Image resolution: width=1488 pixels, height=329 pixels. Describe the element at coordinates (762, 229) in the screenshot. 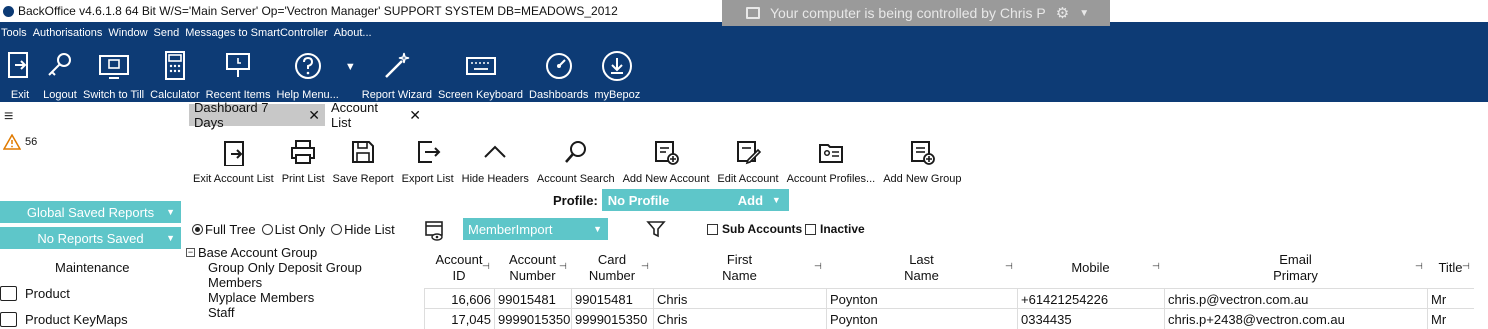

I see `checkbox-label: Sub Accounts` at that location.